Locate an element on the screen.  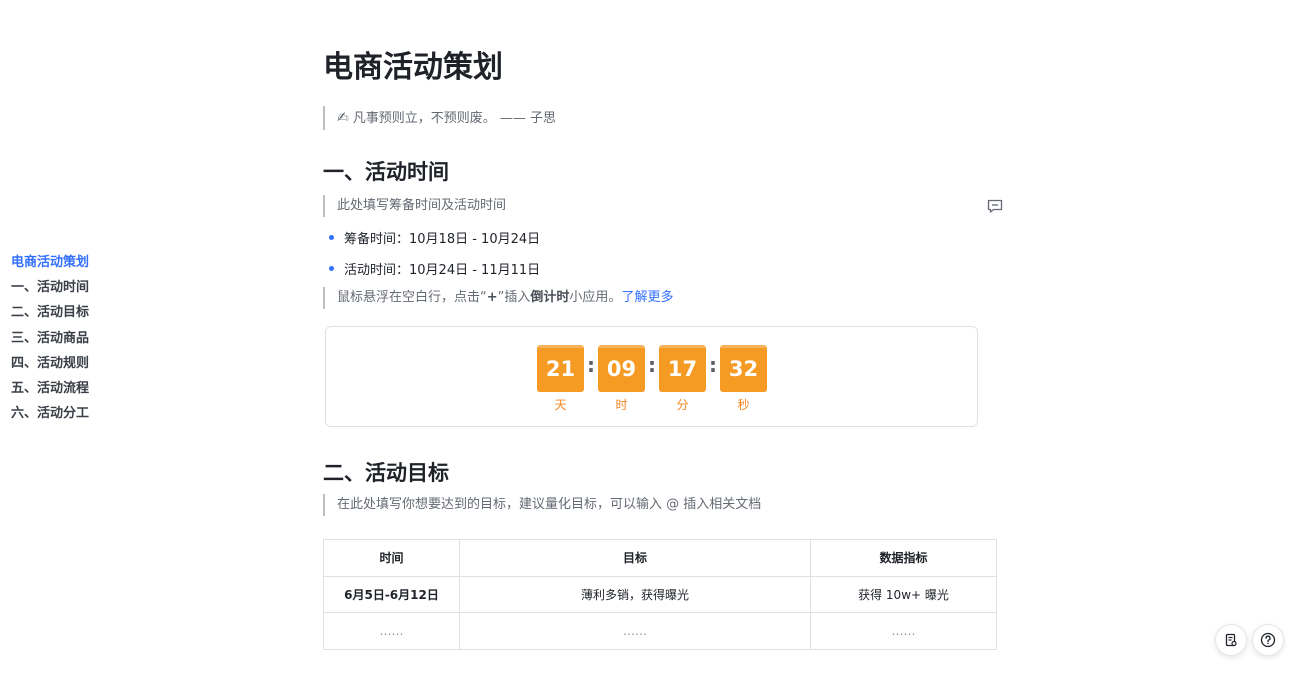
note-activity-goal: 在此处填写你想要达到的目标，建议量化目标，可以输入 @ 插入相关文档 is located at coordinates (542, 505).